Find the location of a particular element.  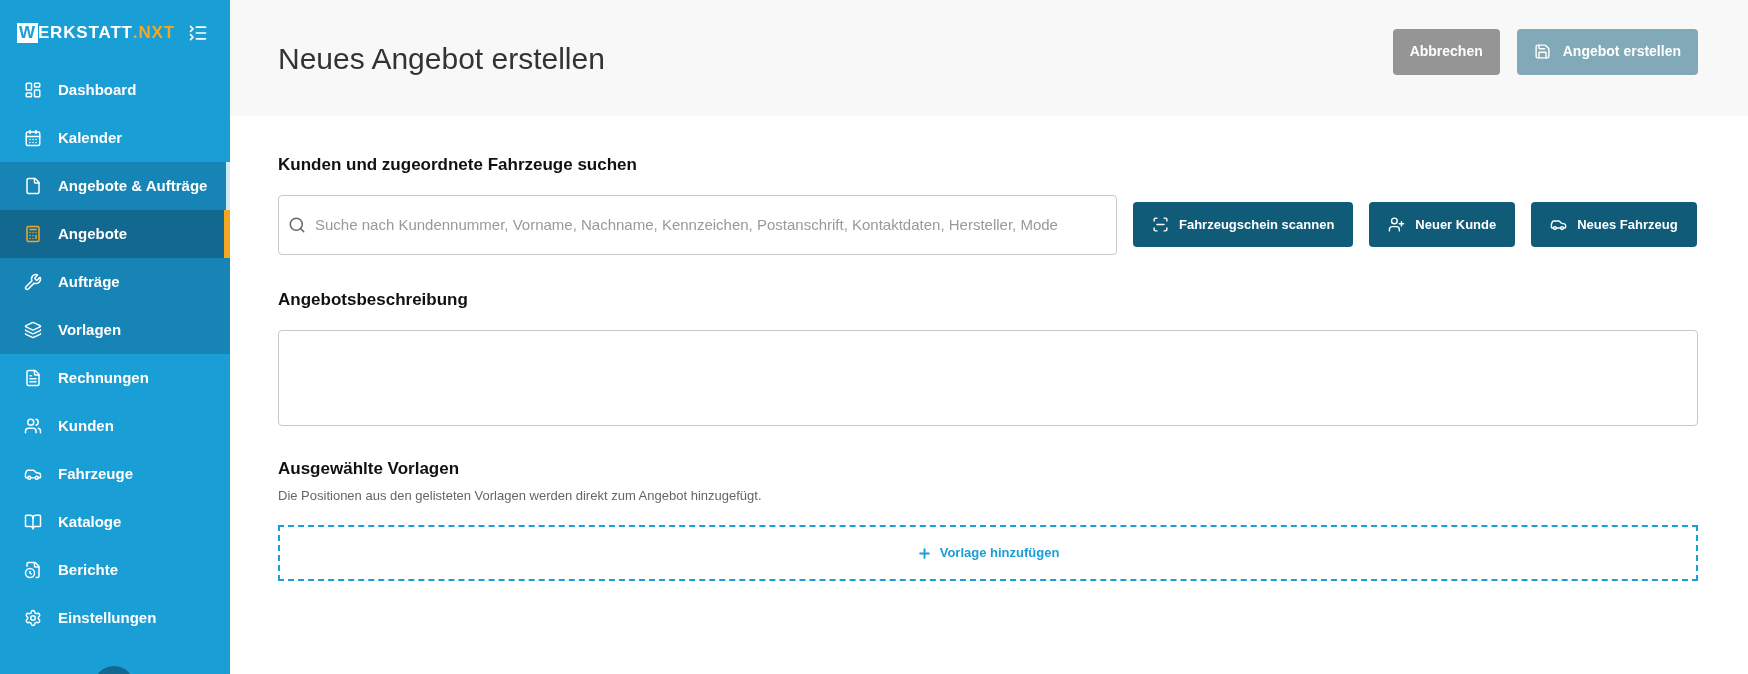

tools-icon is located at coordinates (33, 282).